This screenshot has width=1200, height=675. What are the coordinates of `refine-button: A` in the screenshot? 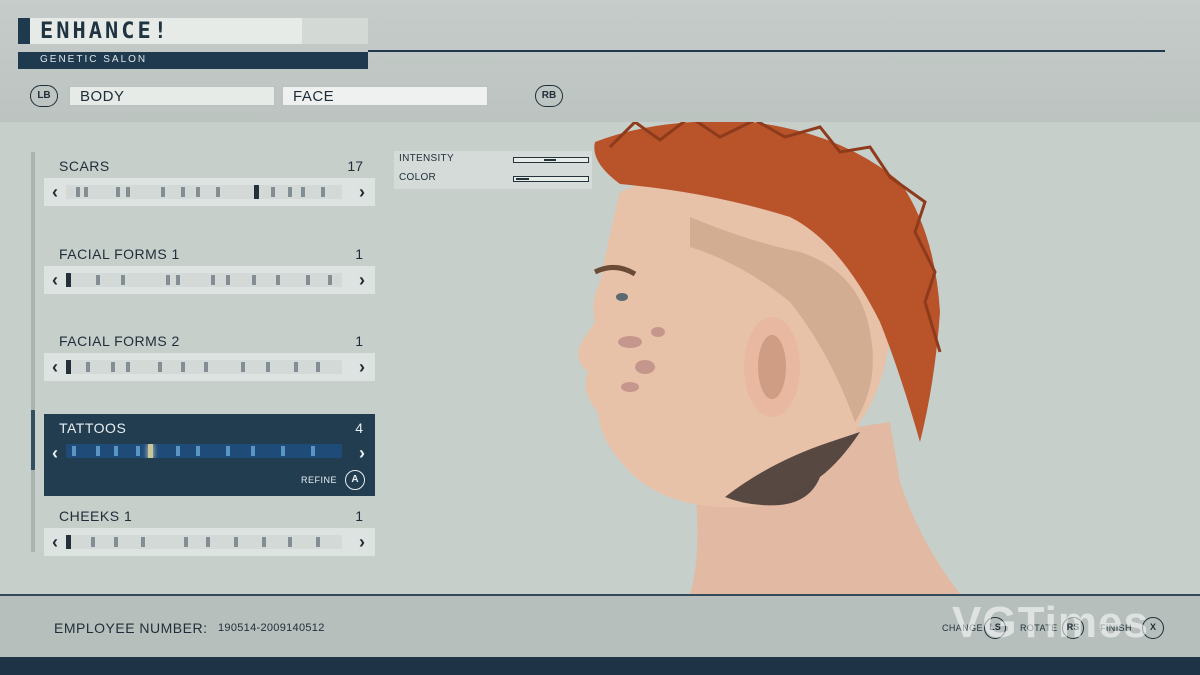 It's located at (355, 480).